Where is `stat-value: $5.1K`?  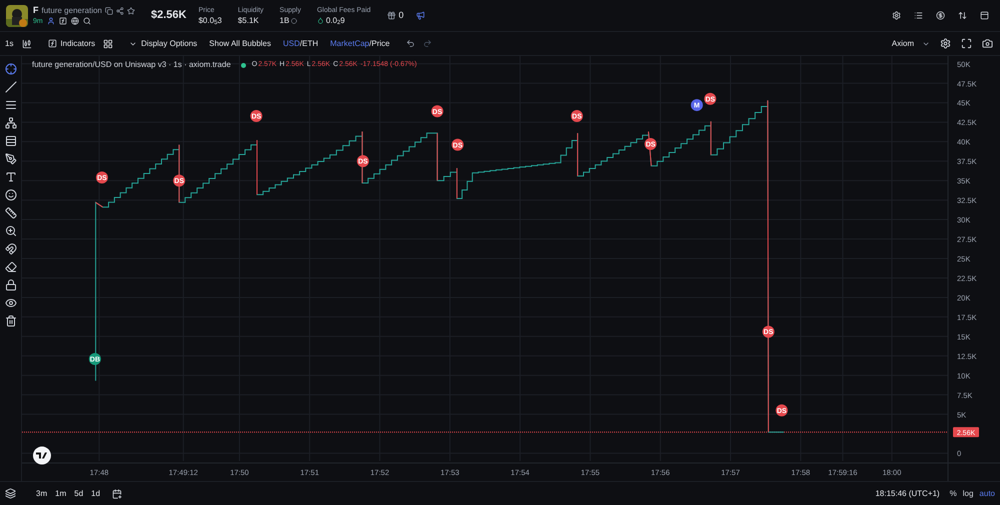
stat-value: $5.1K is located at coordinates (248, 20).